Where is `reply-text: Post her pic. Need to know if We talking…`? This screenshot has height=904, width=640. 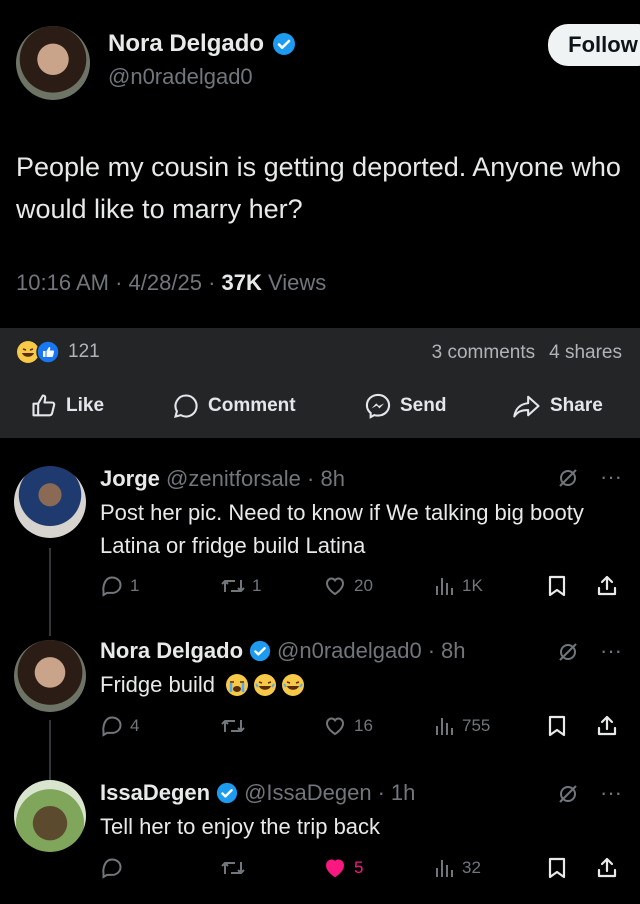
reply-text: Post her pic. Need to know if We talking… is located at coordinates (342, 529).